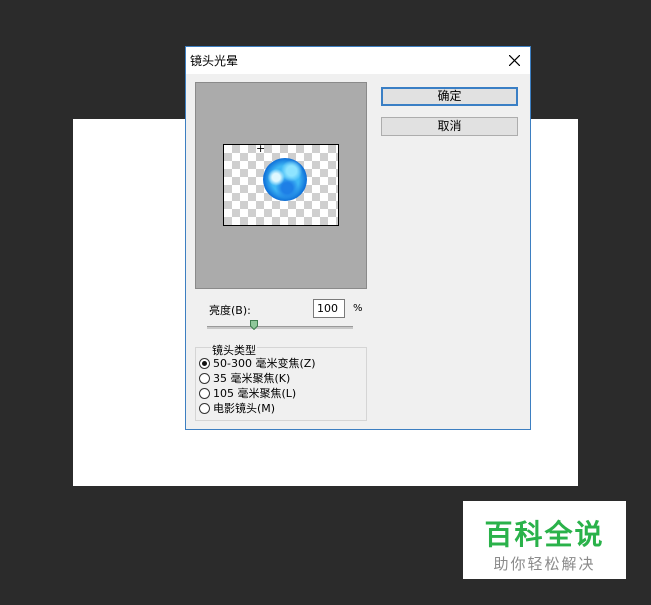 The width and height of the screenshot is (651, 605). Describe the element at coordinates (449, 96) in the screenshot. I see `ok-button: 确定` at that location.